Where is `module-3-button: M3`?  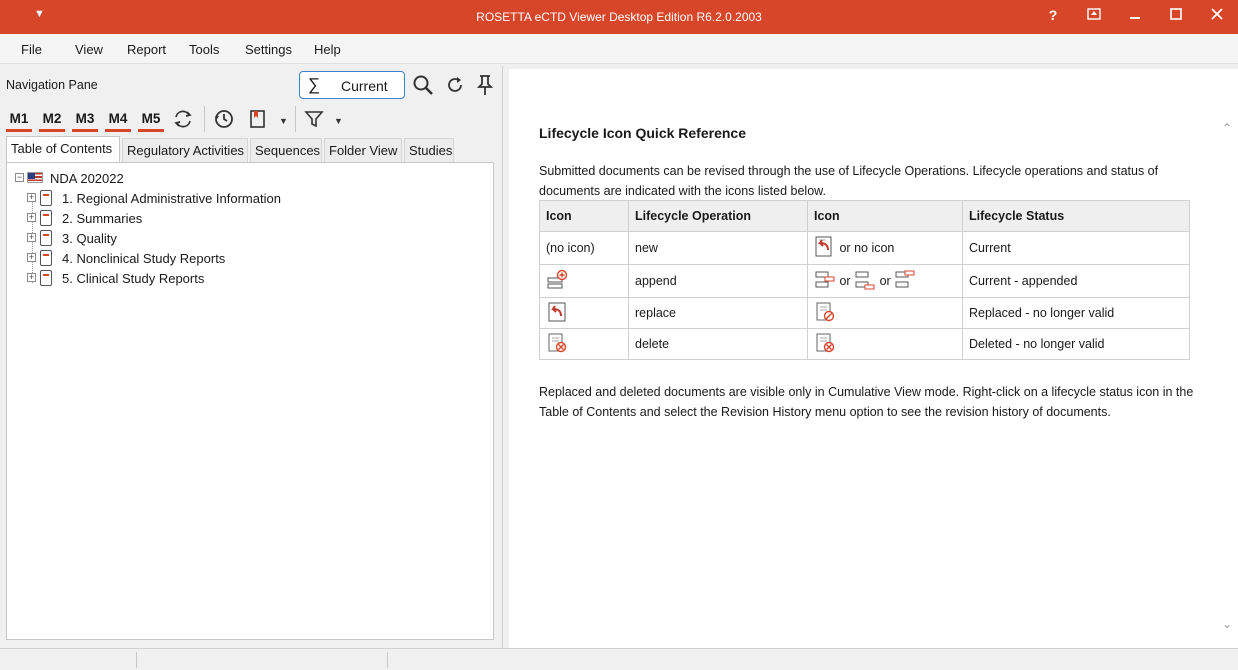
module-3-button: M3 is located at coordinates (85, 120).